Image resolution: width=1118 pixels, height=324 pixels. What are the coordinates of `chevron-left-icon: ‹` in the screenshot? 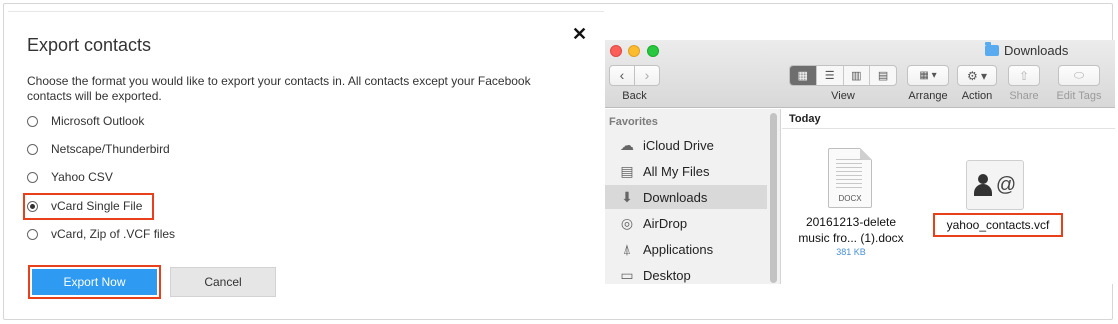 It's located at (622, 75).